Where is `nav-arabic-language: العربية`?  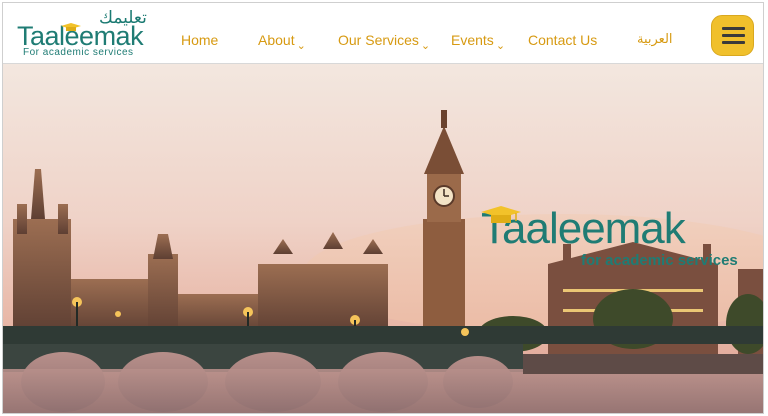 nav-arabic-language: العربية is located at coordinates (655, 39).